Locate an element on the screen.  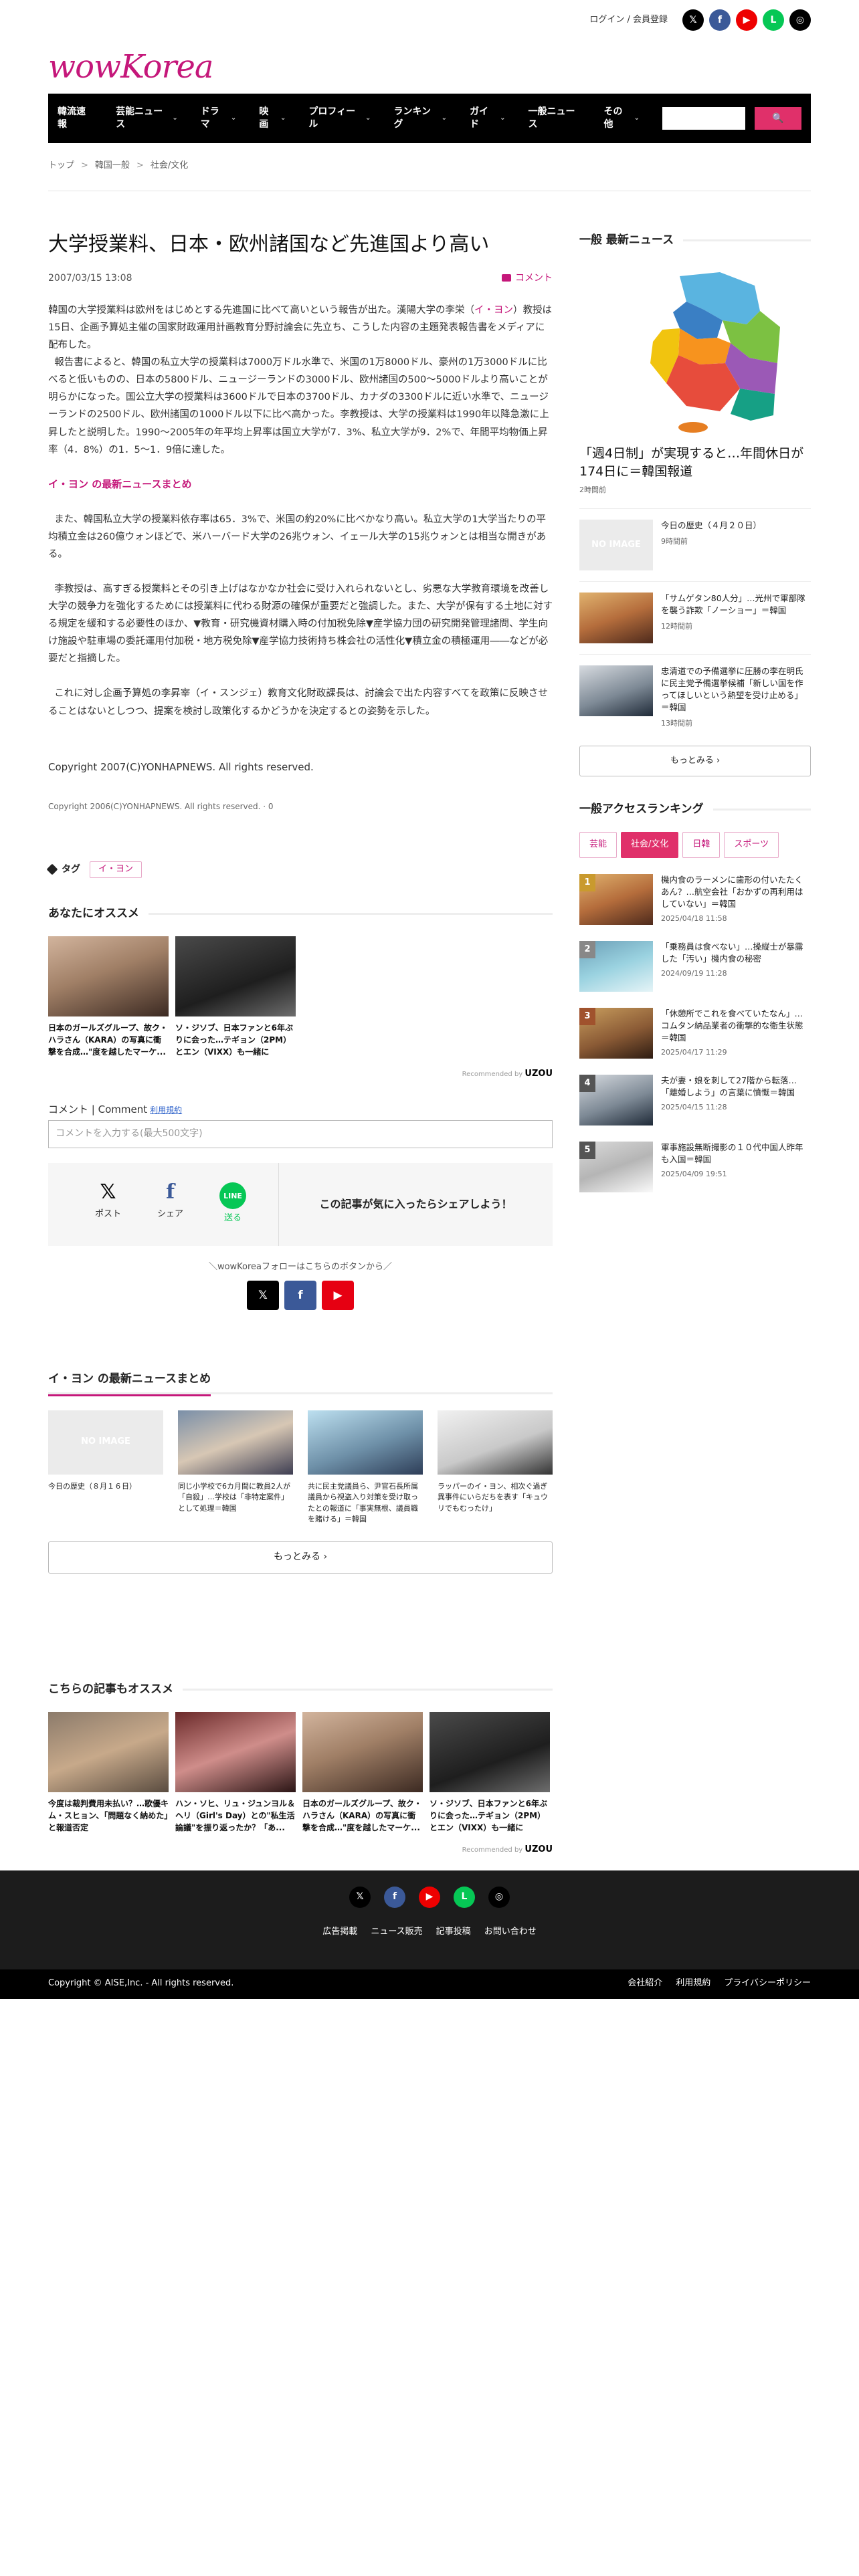
follow-x-button: 𝕏 is located at coordinates (263, 1296).